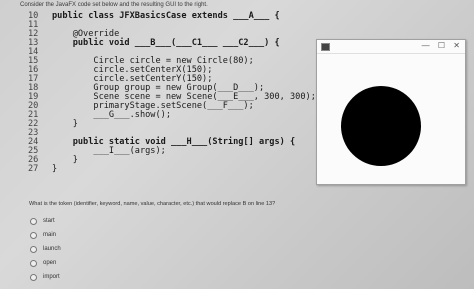 Image resolution: width=474 pixels, height=289 pixels. What do you see at coordinates (51, 277) in the screenshot?
I see `option-label: import` at bounding box center [51, 277].